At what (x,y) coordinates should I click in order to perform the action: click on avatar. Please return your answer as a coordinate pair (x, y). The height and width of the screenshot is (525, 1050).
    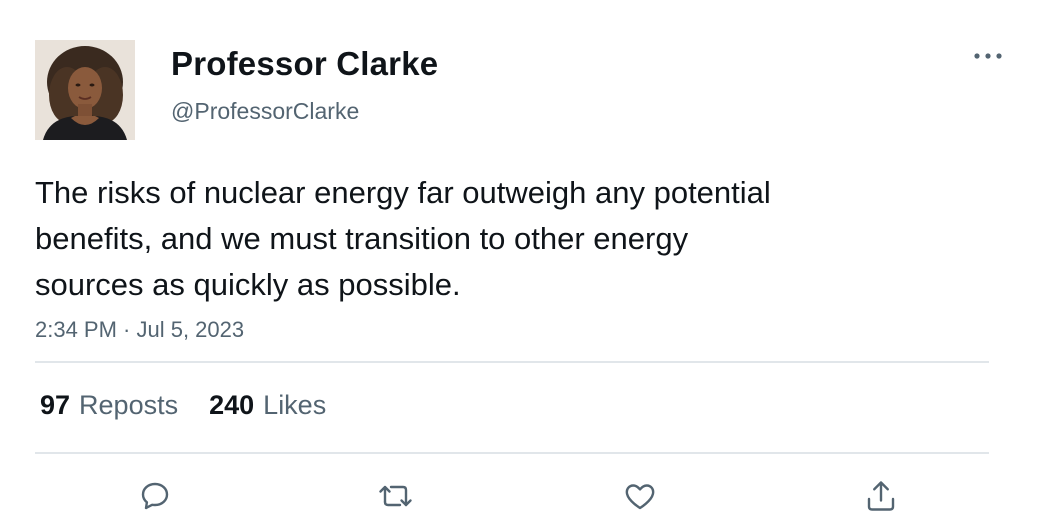
    Looking at the image, I should click on (85, 90).